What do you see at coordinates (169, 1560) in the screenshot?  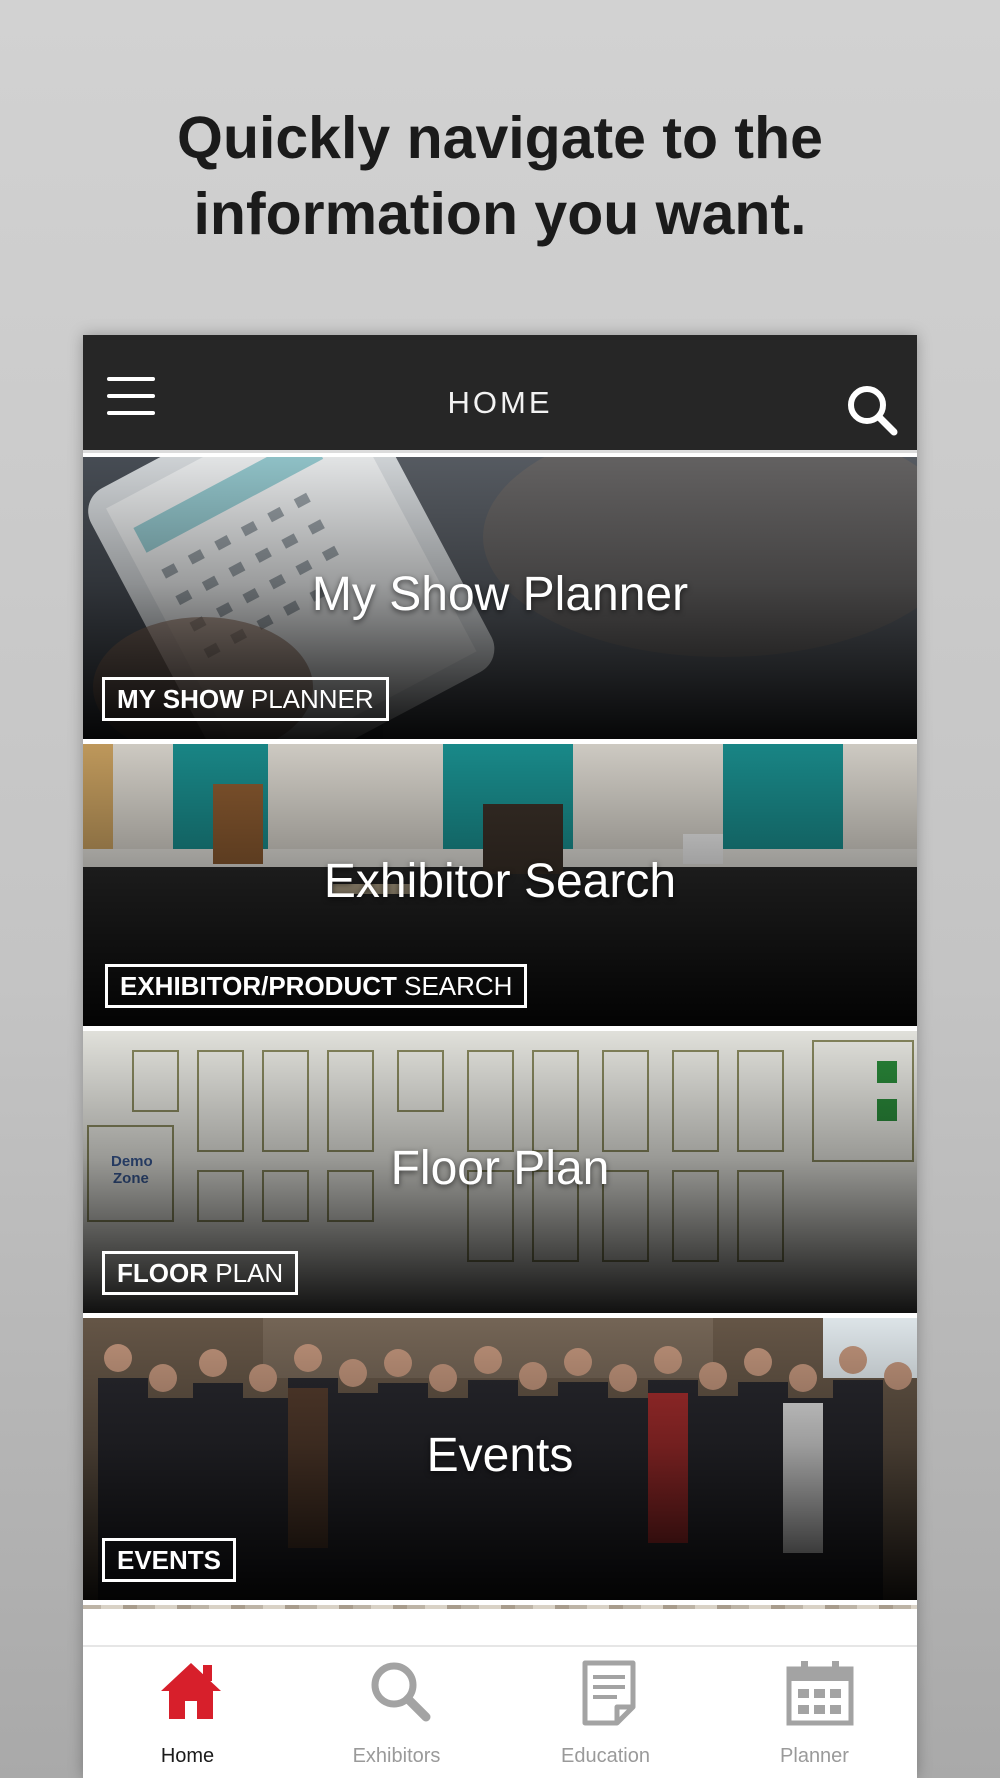 I see `tile-badge: EVENTS` at bounding box center [169, 1560].